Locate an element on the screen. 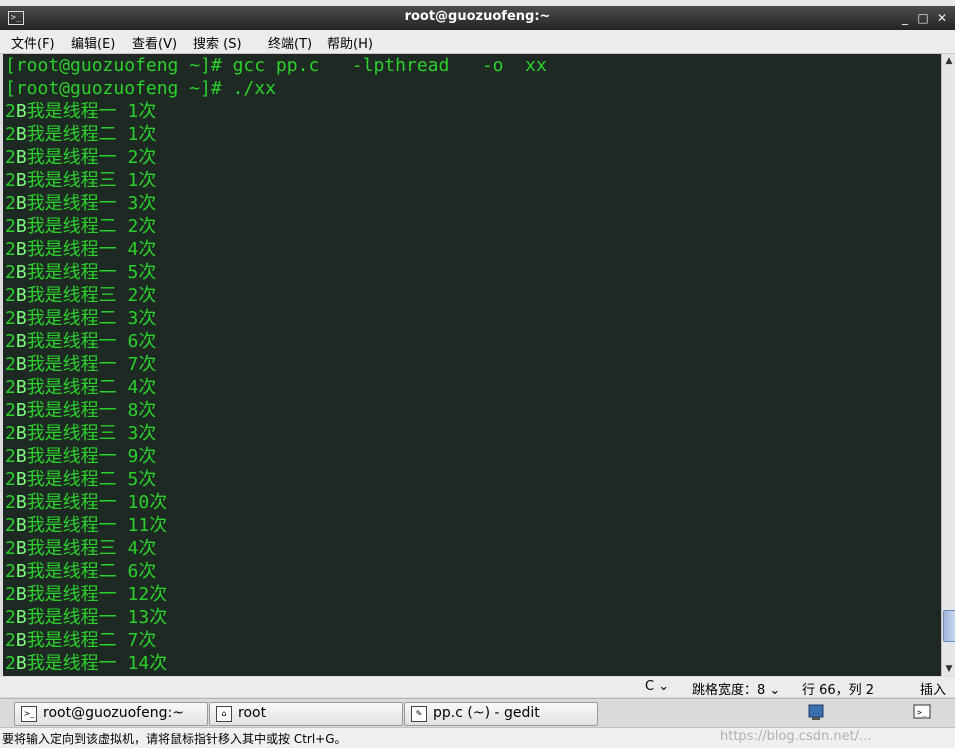 The height and width of the screenshot is (748, 955). terminal-command-line: [root@guozuofeng ~]# ./xx is located at coordinates (140, 88).